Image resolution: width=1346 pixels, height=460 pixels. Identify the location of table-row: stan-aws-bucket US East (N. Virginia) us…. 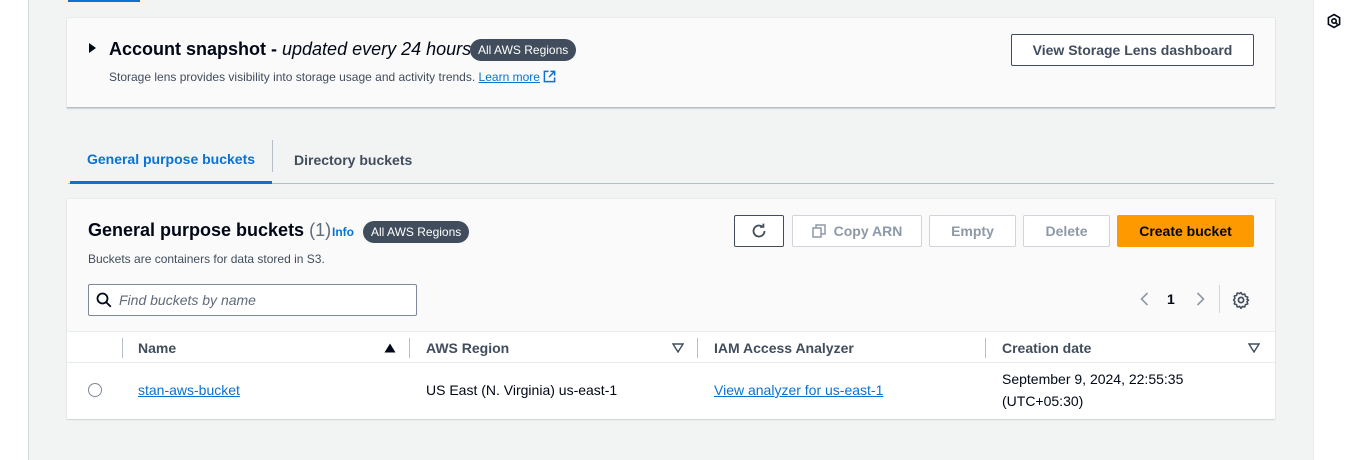
(671, 391).